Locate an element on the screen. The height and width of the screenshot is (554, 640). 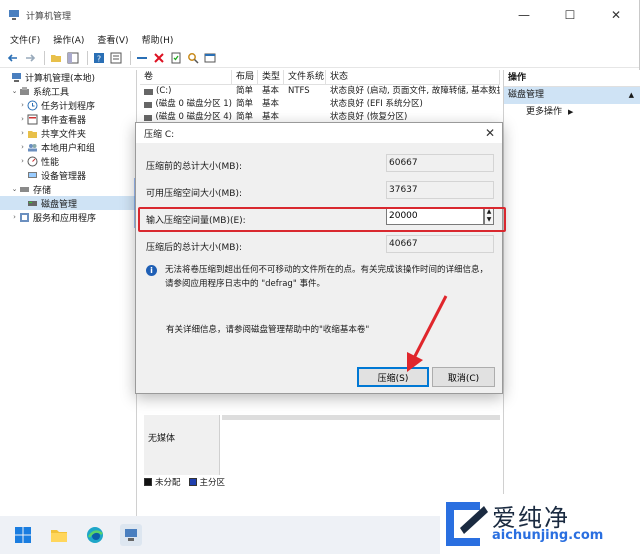
dialog-title: 压缩 C: is located at coordinates (159, 134).